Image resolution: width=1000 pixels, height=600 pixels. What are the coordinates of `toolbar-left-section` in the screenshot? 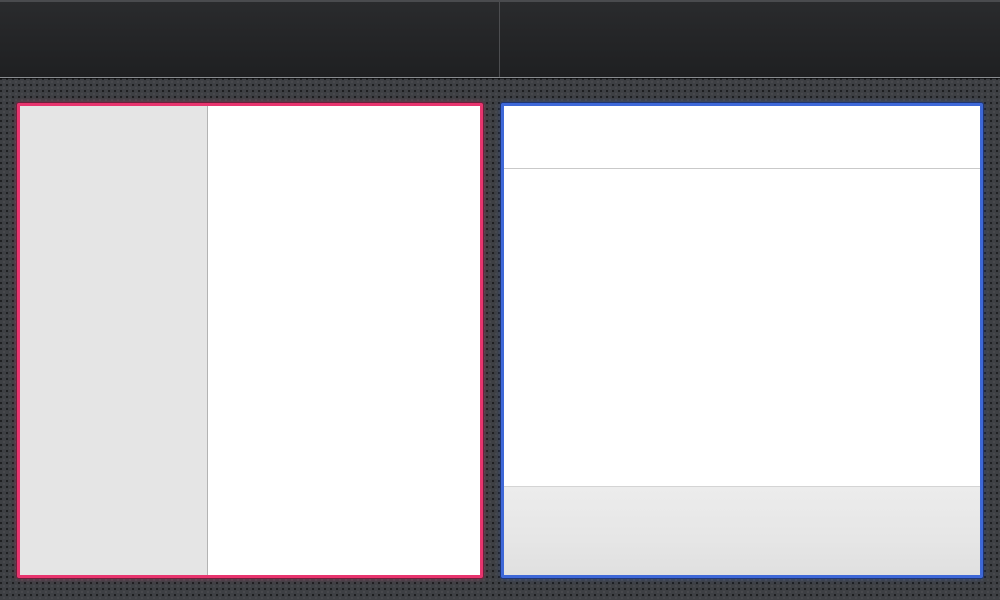 It's located at (250, 39).